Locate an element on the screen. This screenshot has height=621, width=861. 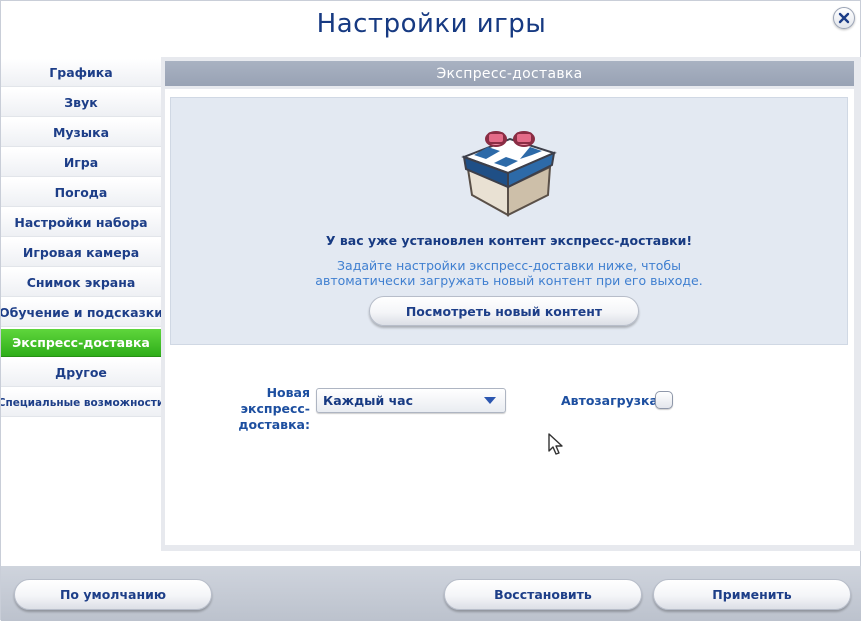
sidebar-item-game: Игра is located at coordinates (81, 163).